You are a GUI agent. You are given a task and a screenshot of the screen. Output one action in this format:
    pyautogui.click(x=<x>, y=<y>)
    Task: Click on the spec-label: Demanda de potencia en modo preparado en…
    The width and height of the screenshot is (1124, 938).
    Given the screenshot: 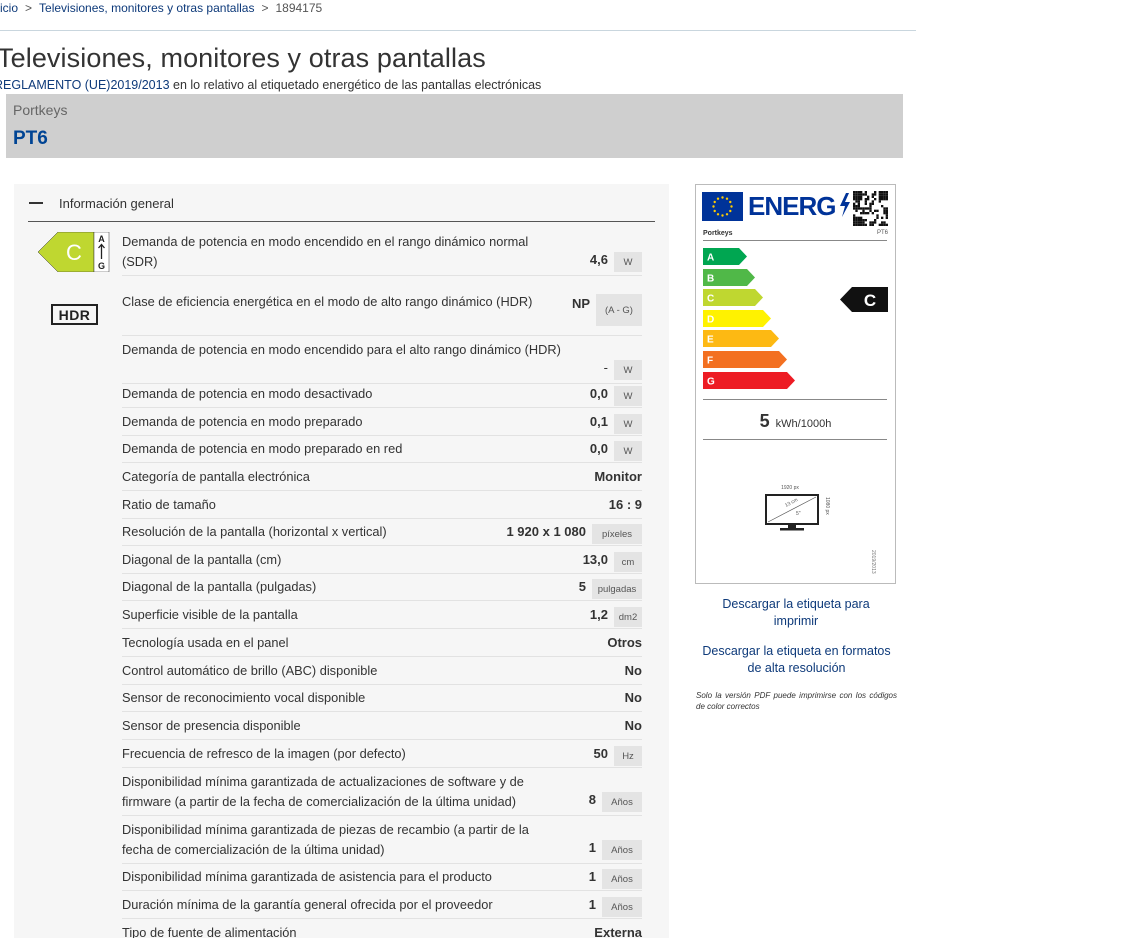 What is the action you would take?
    pyautogui.click(x=262, y=448)
    